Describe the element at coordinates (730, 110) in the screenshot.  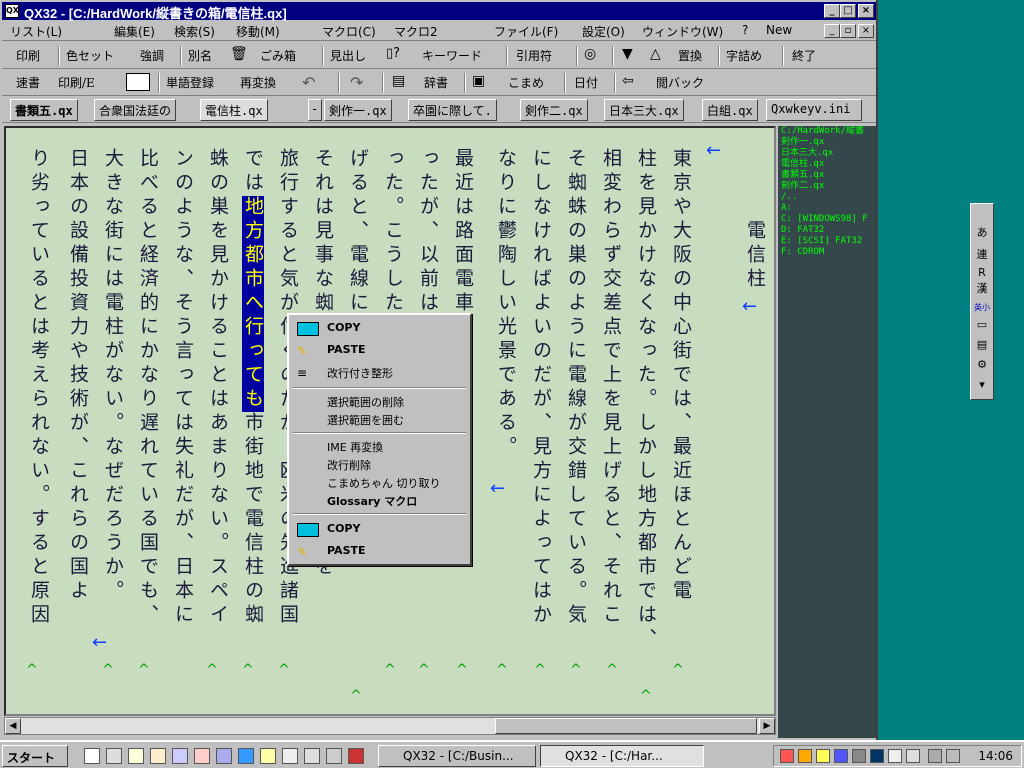
I see `tab-shirogumi: 白組.qx` at that location.